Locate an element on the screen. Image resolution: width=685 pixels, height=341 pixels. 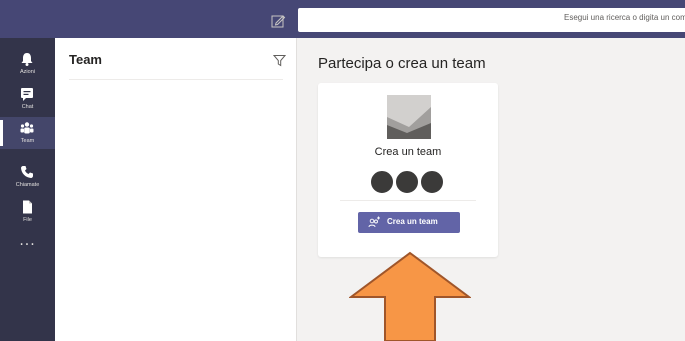
panel-title: Team is located at coordinates (85, 59).